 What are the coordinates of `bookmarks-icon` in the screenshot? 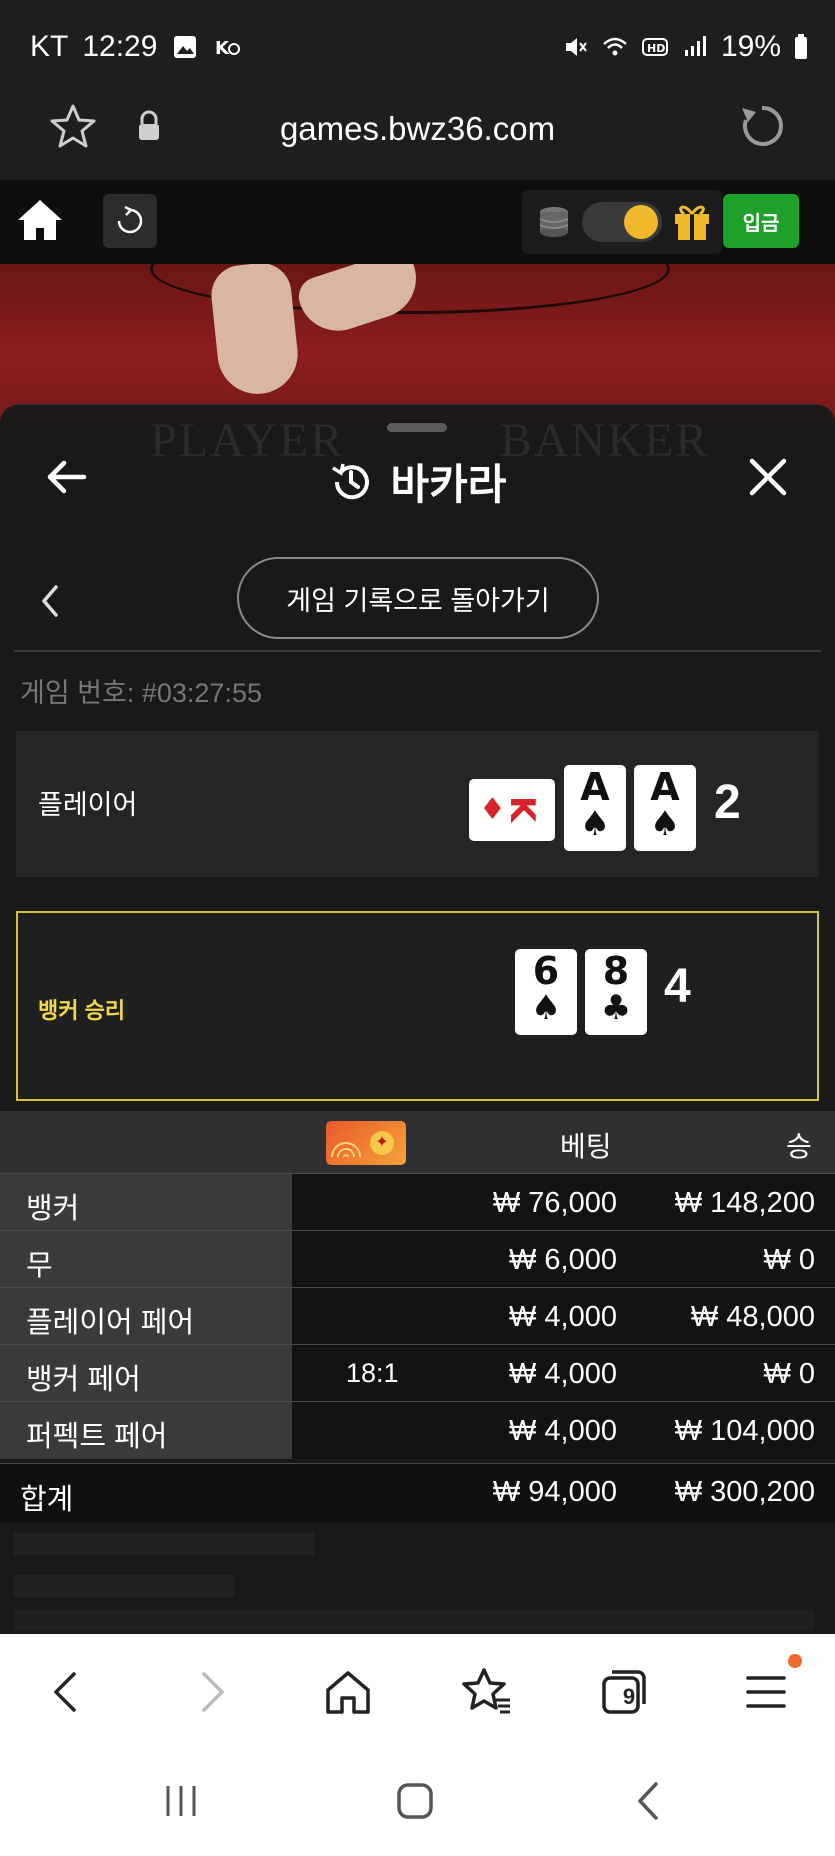 It's located at (486, 1692).